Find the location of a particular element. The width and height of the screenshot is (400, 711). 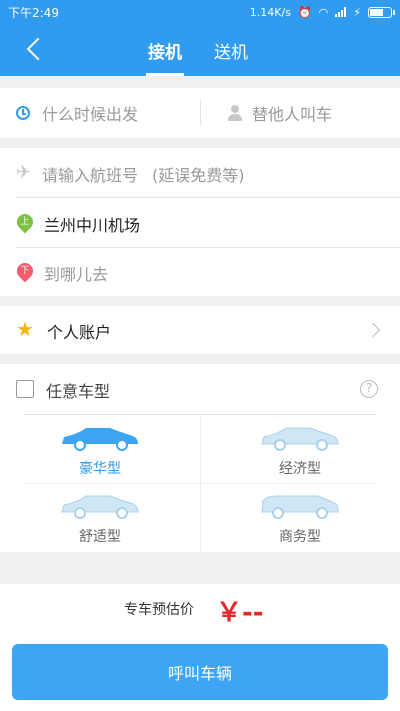

car-option-label: 豪华型 is located at coordinates (100, 469).